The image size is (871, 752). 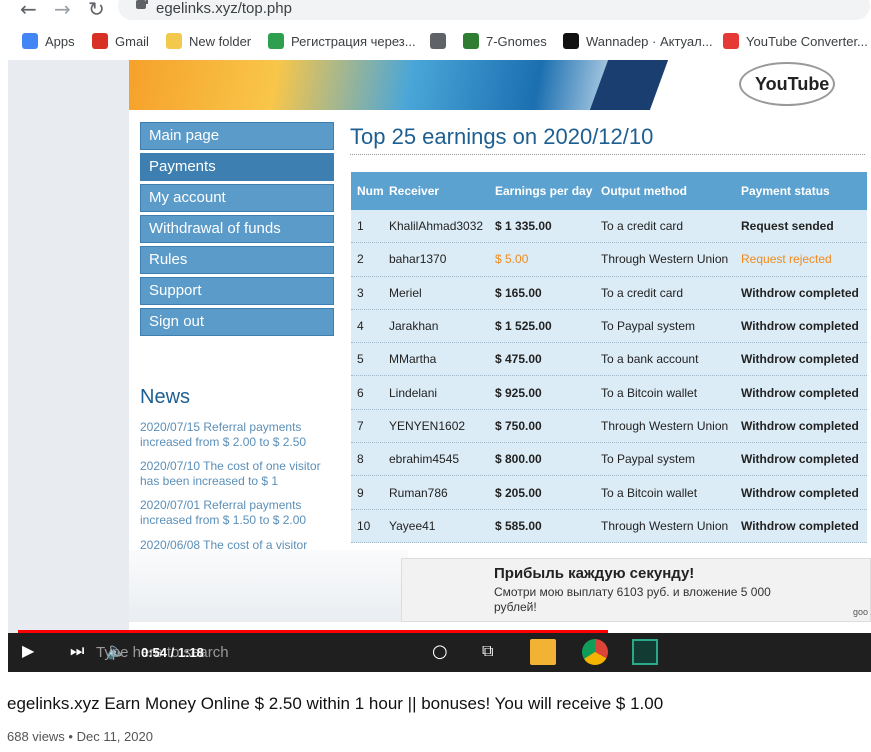 I want to click on row-num: 8, so click(x=360, y=459).